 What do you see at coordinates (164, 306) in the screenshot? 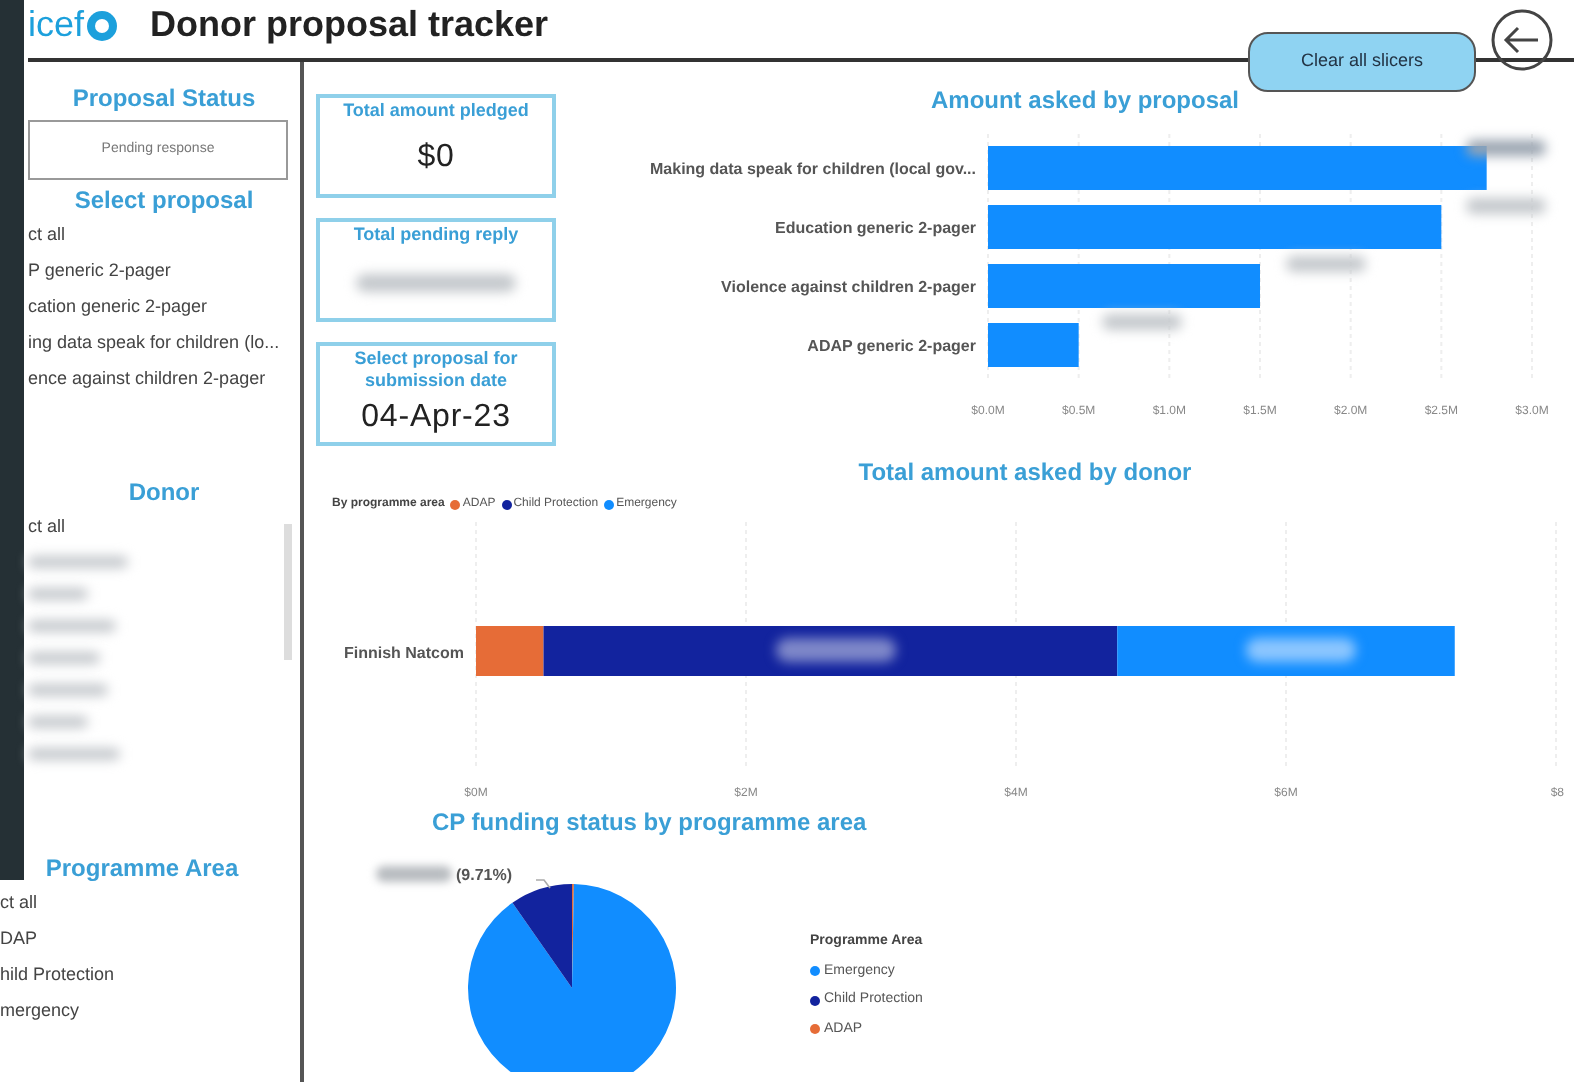
I see `list-item: cation generic 2-pager` at bounding box center [164, 306].